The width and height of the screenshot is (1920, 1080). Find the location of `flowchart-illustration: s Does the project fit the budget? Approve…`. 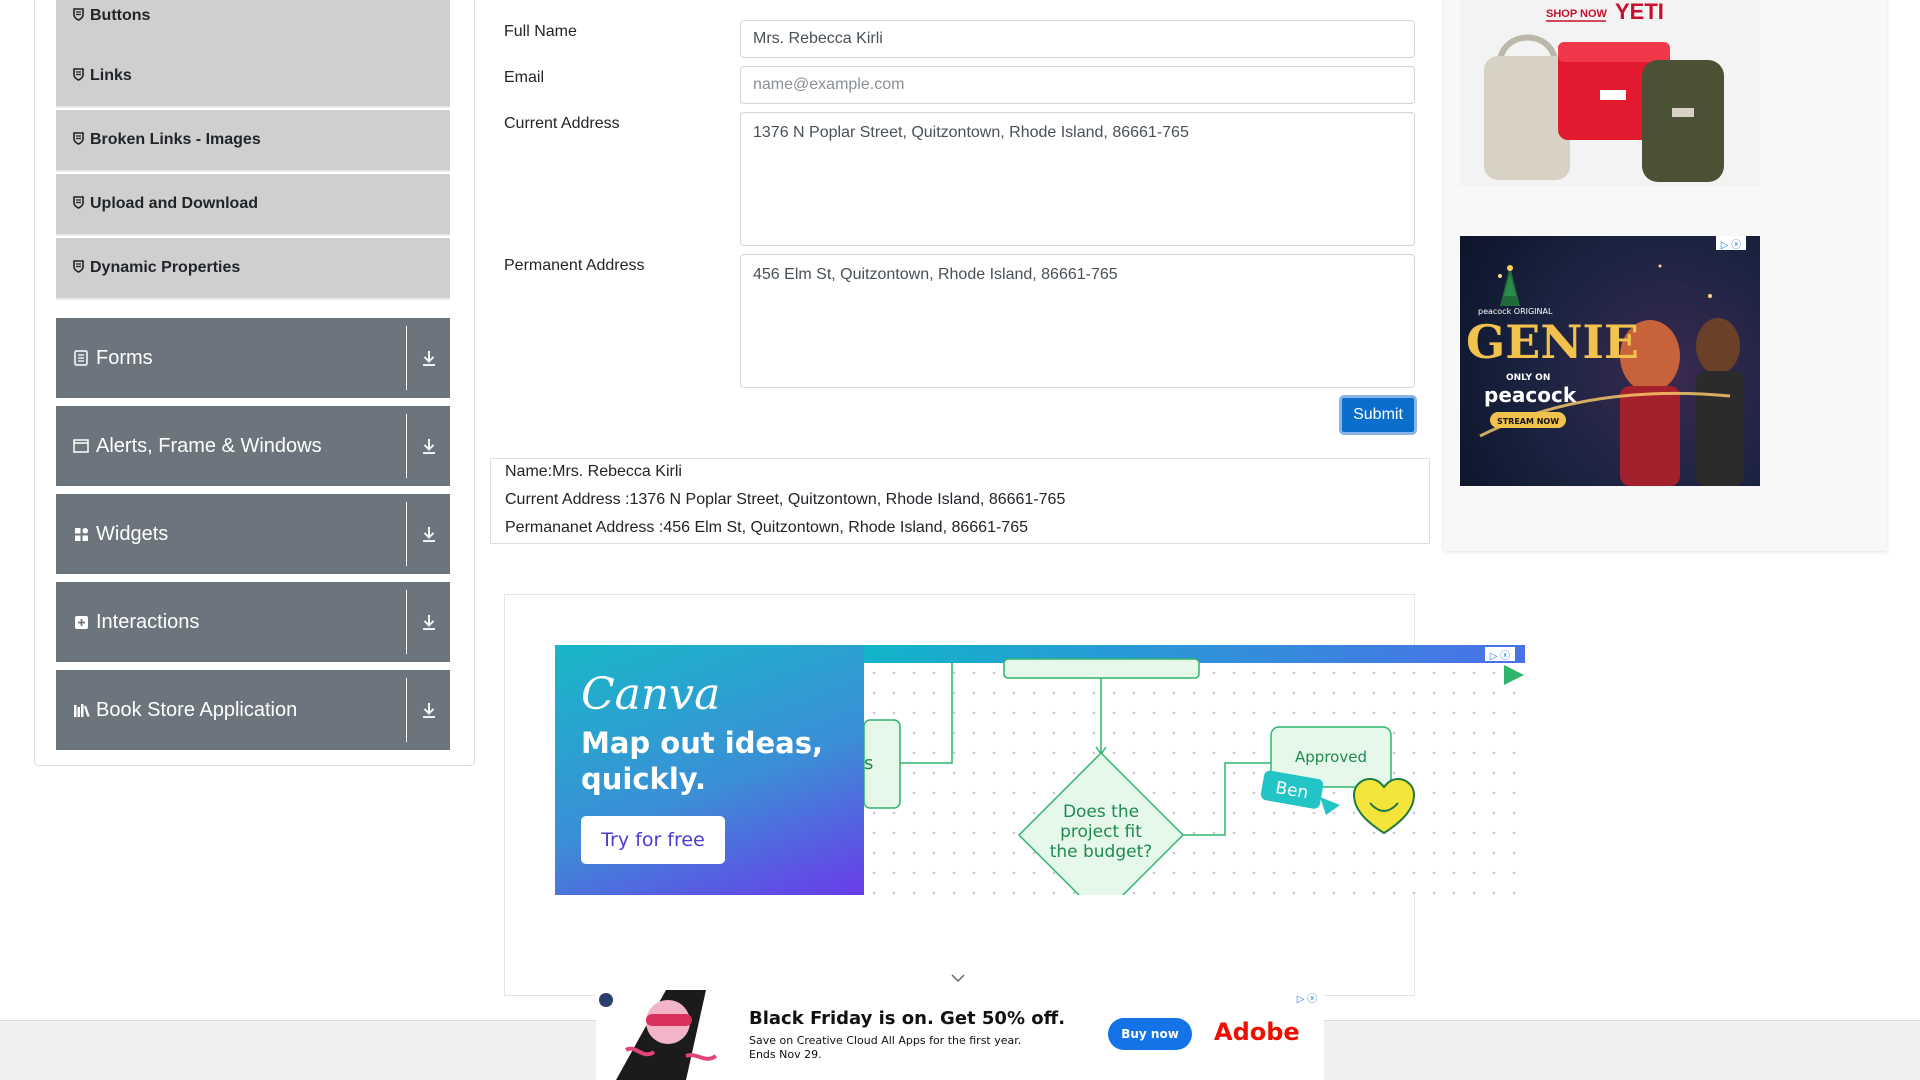

flowchart-illustration: s Does the project fit the budget? Approve… is located at coordinates (1194, 776).